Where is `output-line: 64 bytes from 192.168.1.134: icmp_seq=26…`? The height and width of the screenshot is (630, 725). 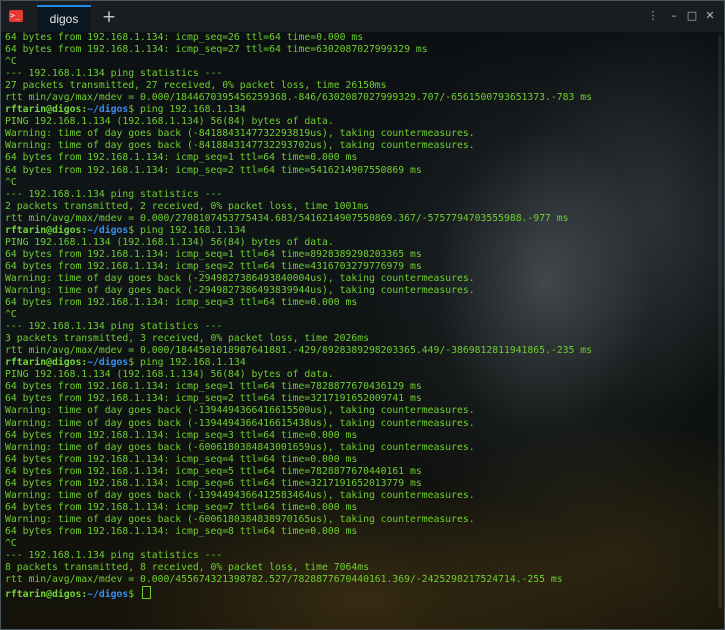 output-line: 64 bytes from 192.168.1.134: icmp_seq=26… is located at coordinates (184, 37).